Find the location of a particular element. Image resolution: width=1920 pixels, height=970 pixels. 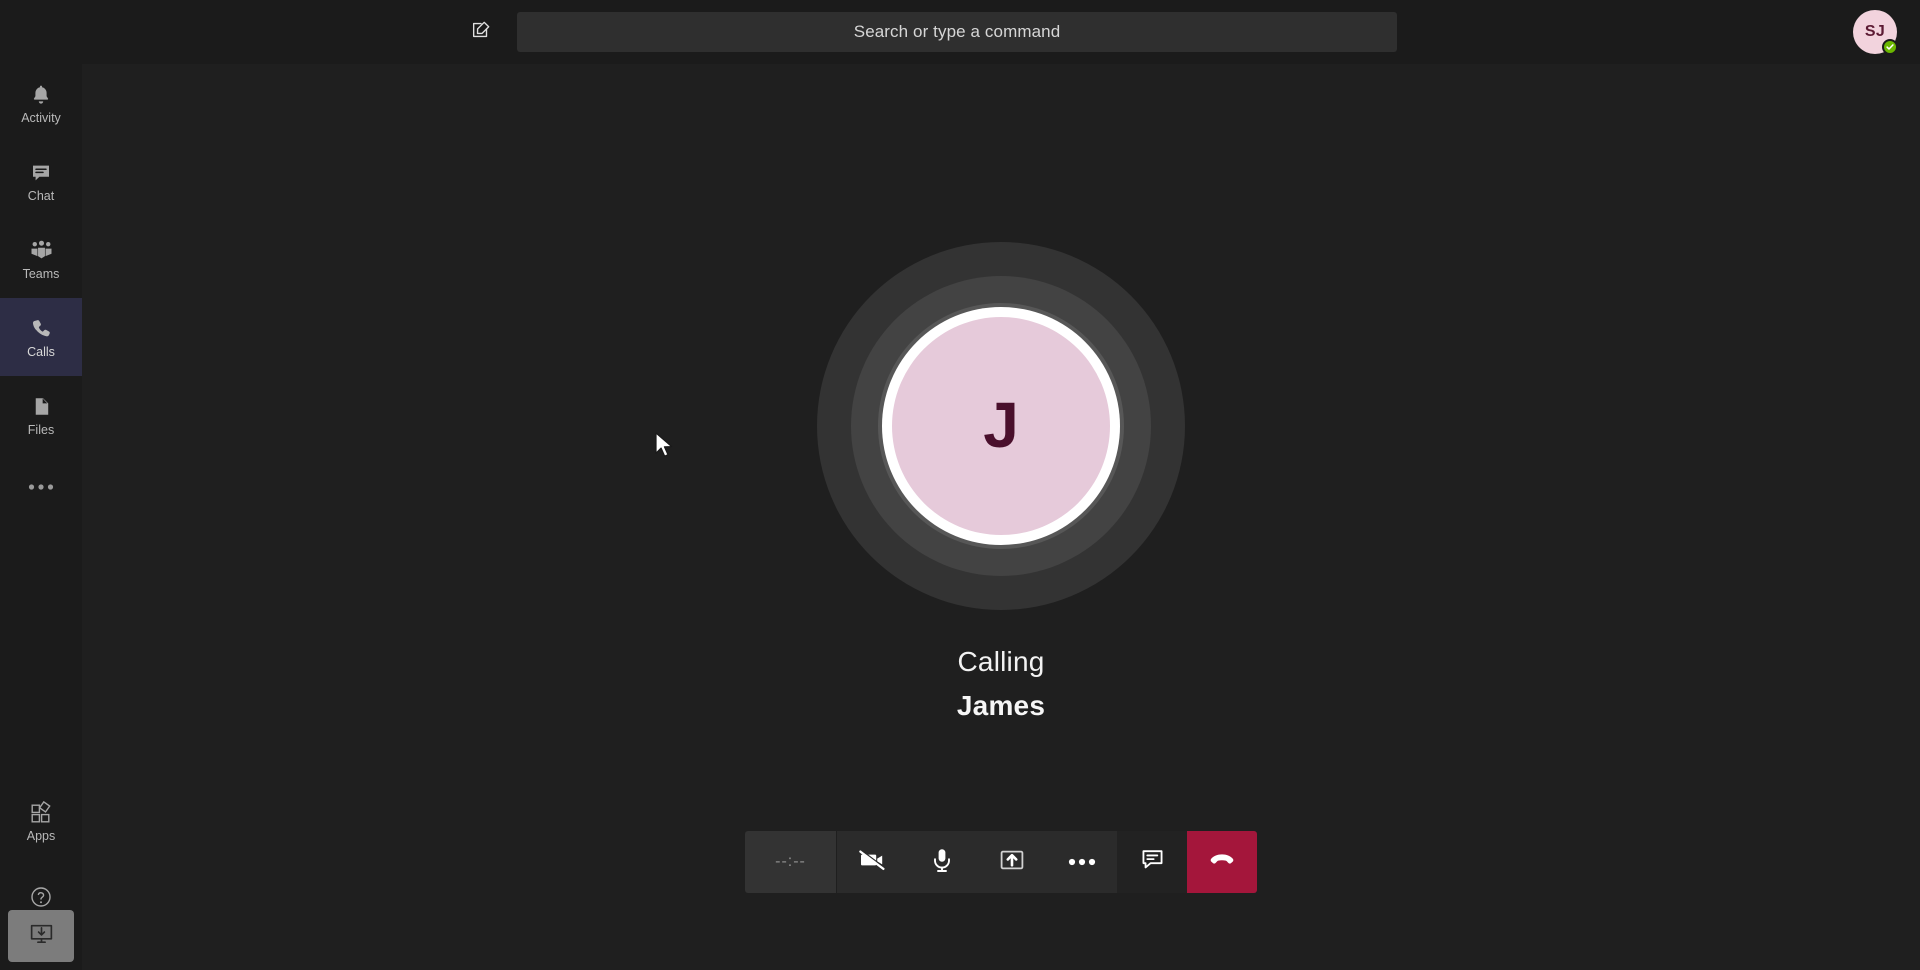

contact-avatar-fill: J is located at coordinates (1001, 426).